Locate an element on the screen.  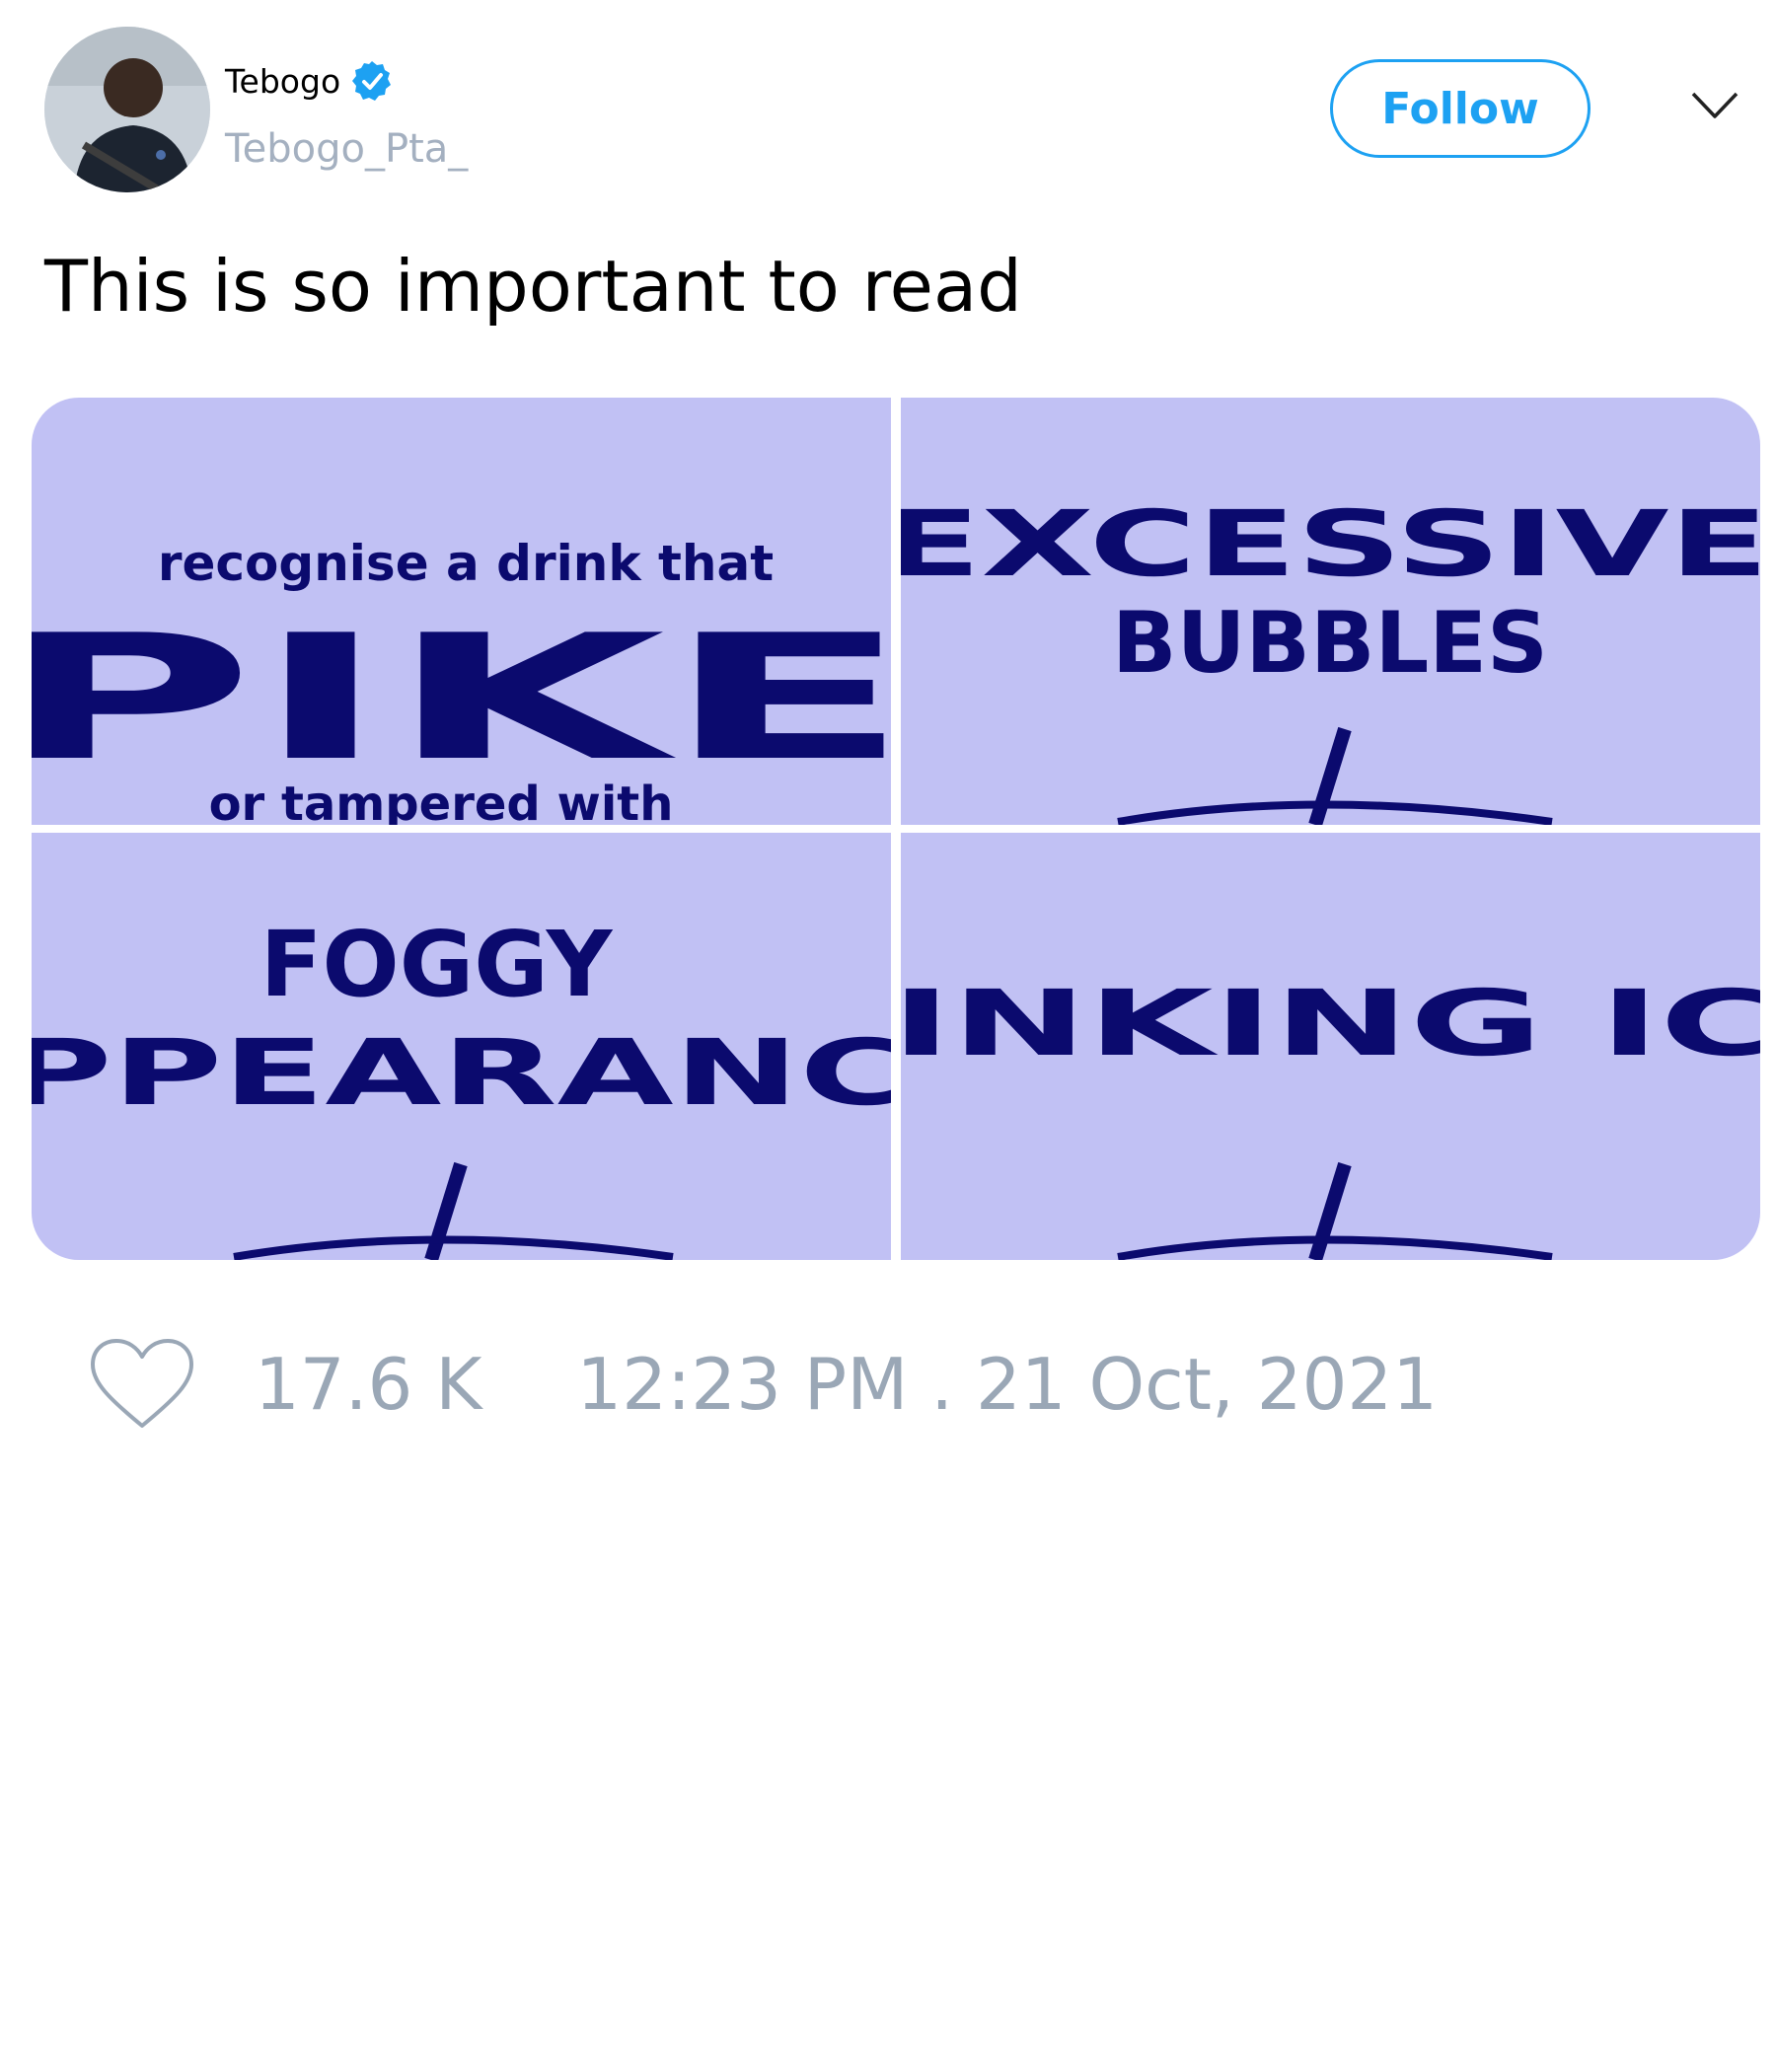
heart-icon is located at coordinates (142, 1385).